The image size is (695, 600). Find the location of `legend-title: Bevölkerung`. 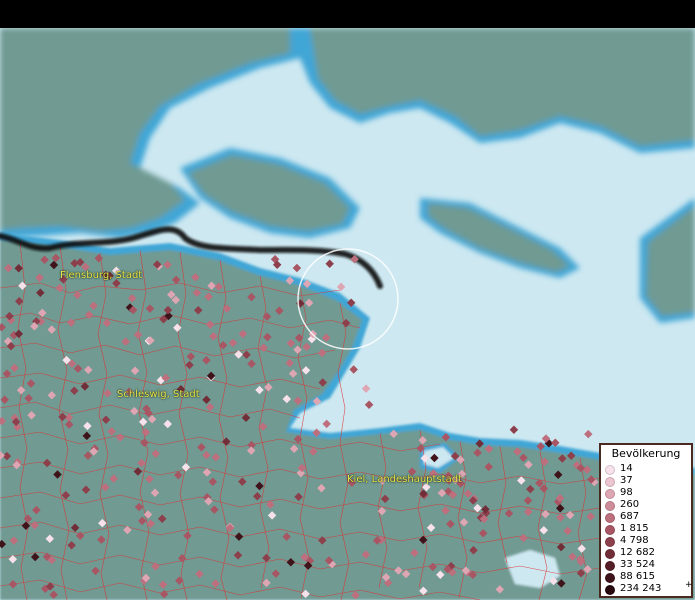

legend-title: Bevölkerung is located at coordinates (646, 453).